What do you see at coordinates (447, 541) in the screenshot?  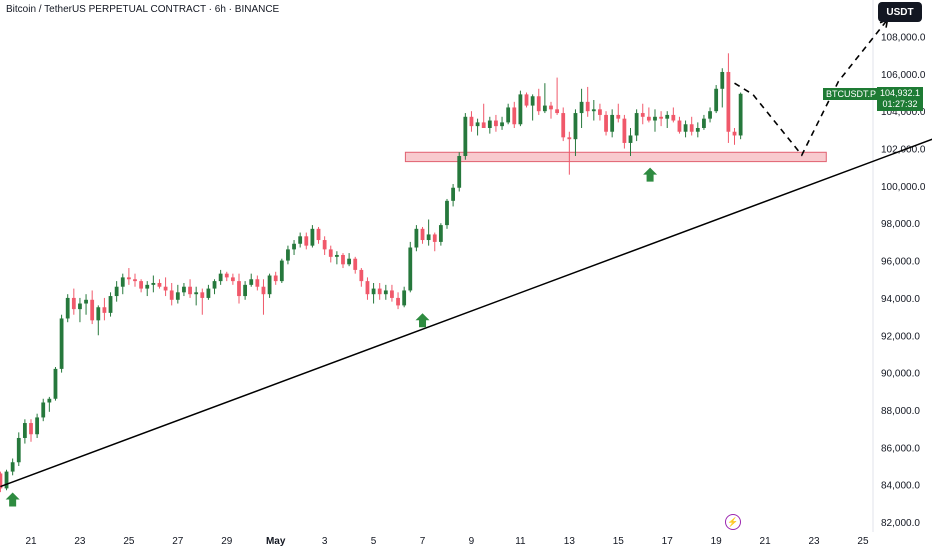 I see `time-axis: 21 23 25 27 29 May 3 5 7 9 11 13 15 17 19 21 23 25` at bounding box center [447, 541].